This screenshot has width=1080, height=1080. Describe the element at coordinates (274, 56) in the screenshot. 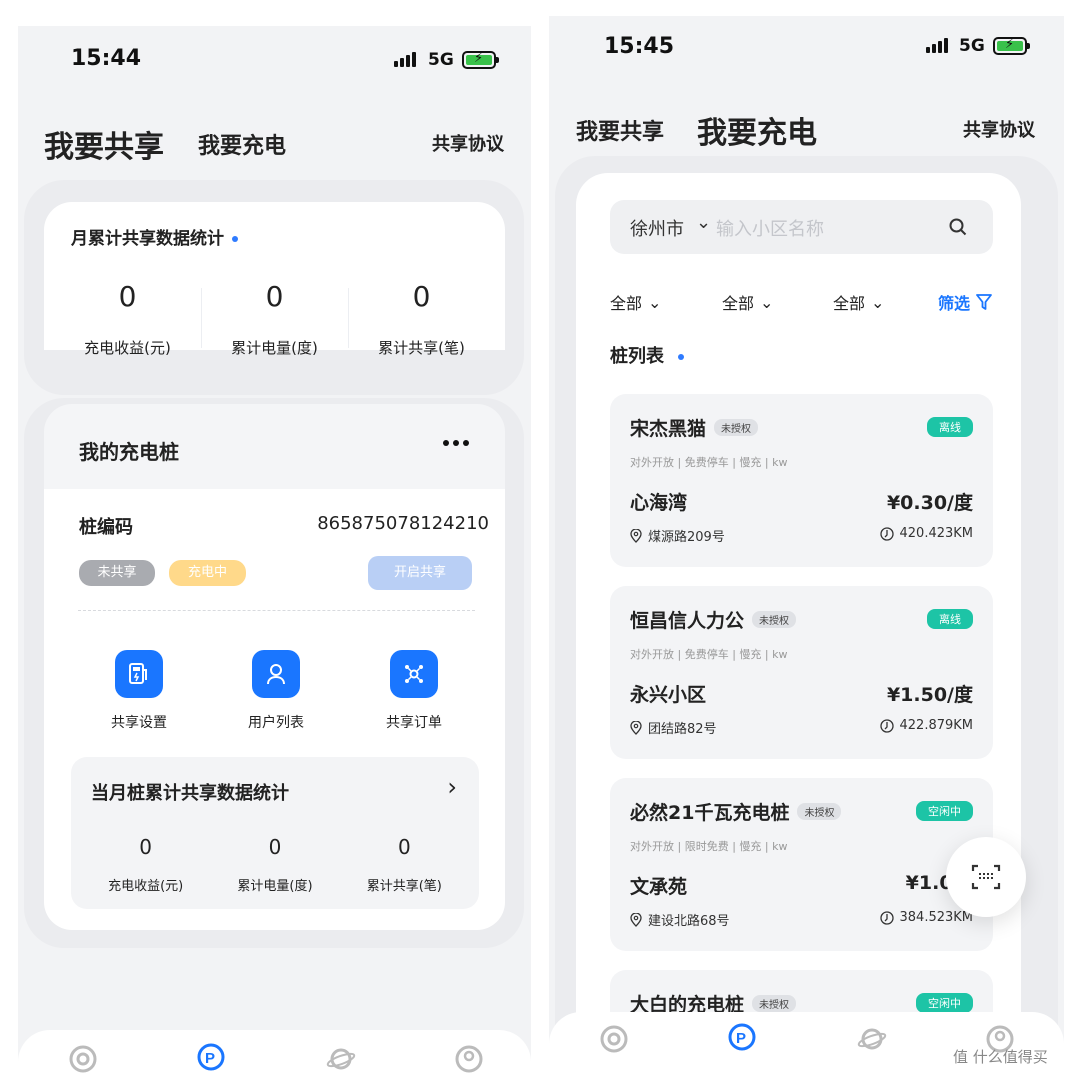

I see `status-bar: 15:44 5G` at that location.